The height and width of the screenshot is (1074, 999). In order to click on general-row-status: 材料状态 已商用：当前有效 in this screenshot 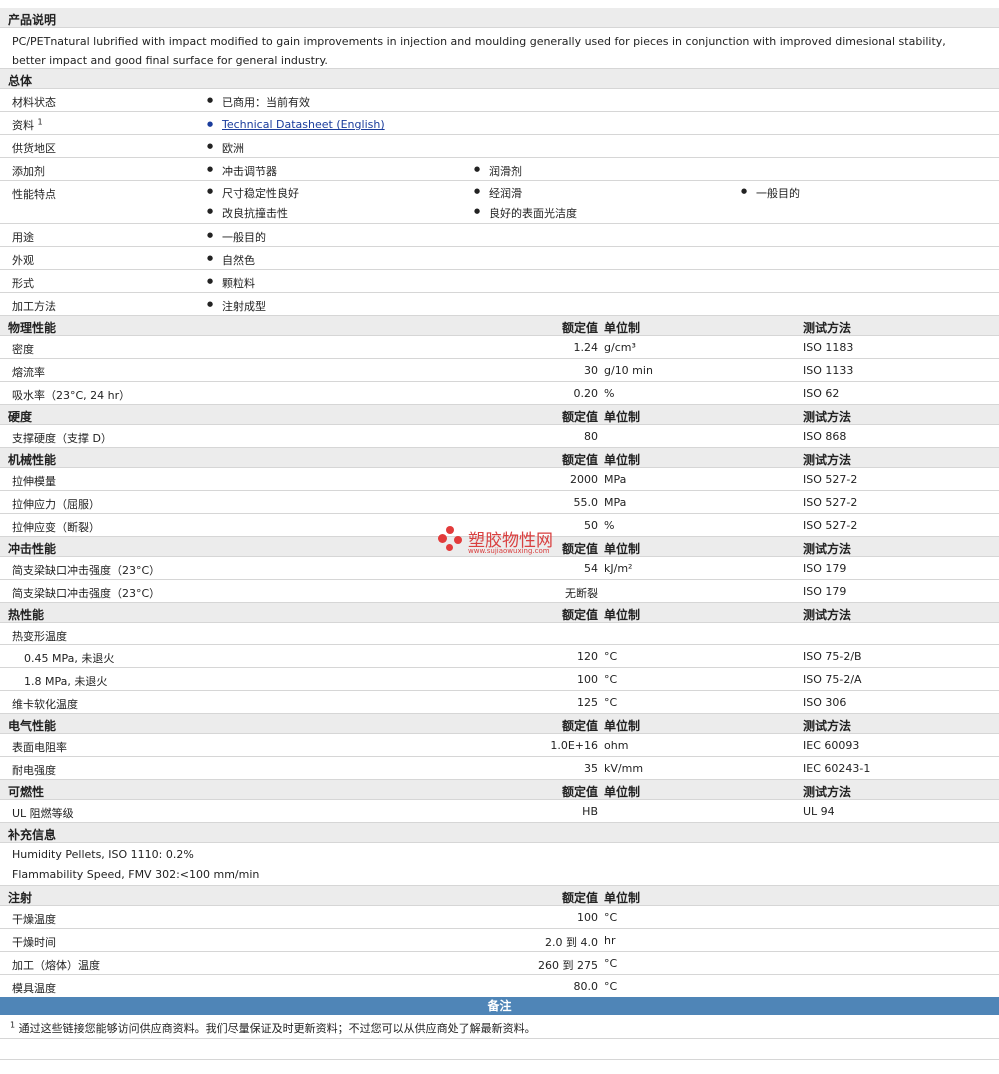, I will do `click(499, 100)`.